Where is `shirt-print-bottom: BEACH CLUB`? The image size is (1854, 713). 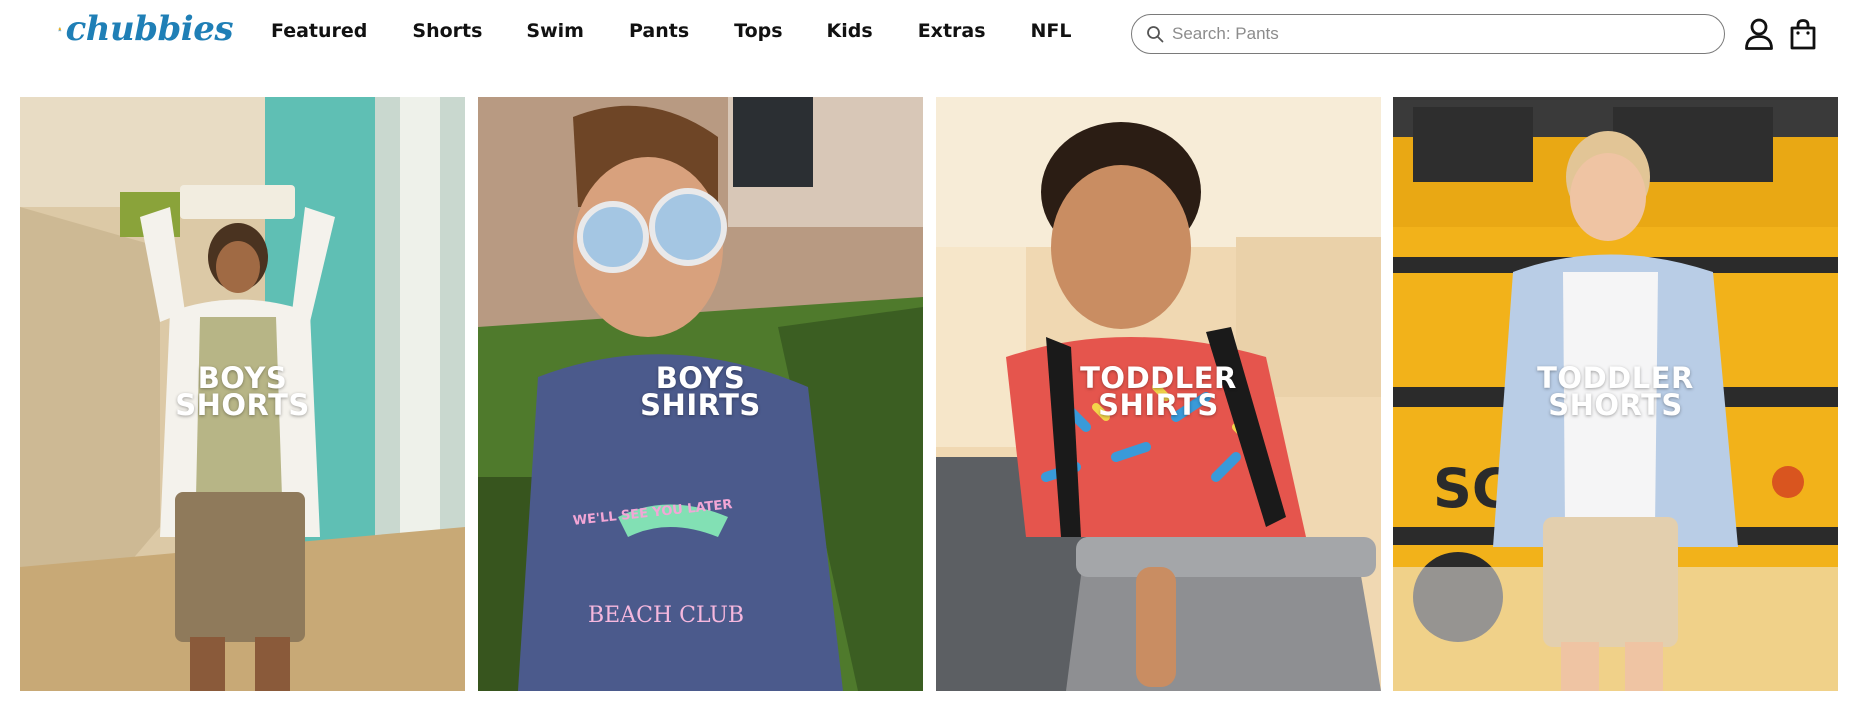 shirt-print-bottom: BEACH CLUB is located at coordinates (666, 615).